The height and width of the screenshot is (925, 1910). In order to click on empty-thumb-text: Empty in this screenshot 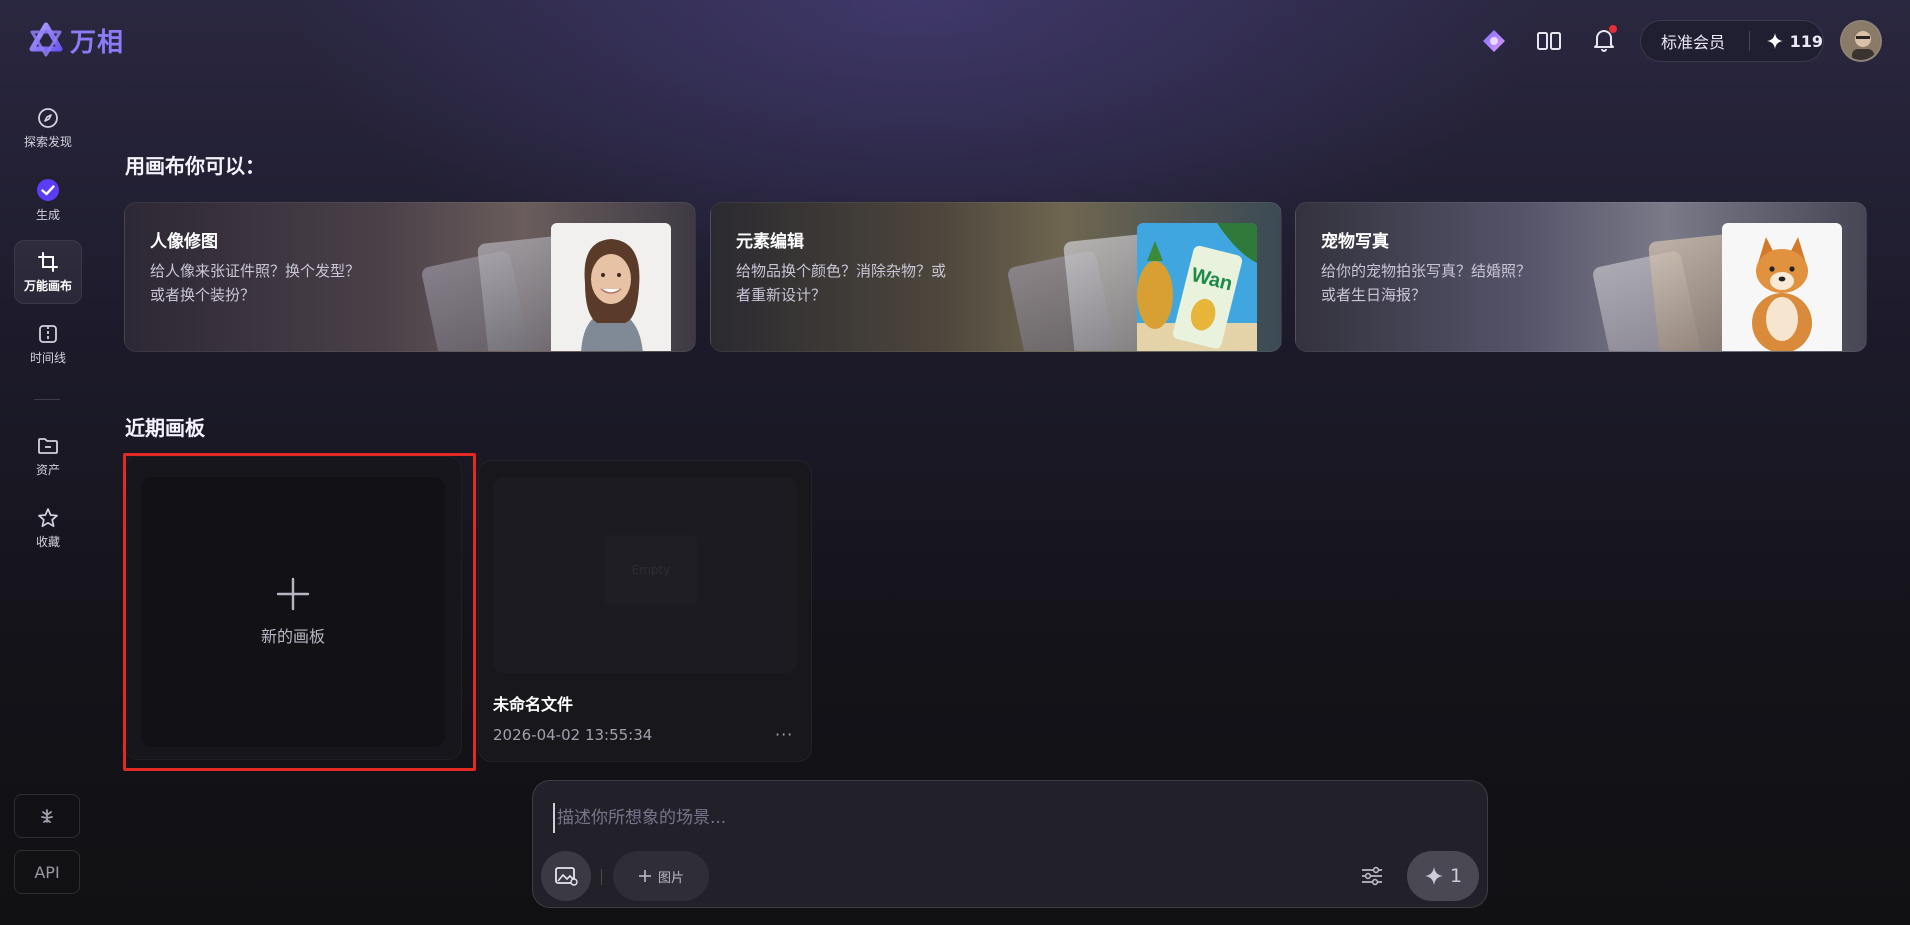, I will do `click(651, 570)`.